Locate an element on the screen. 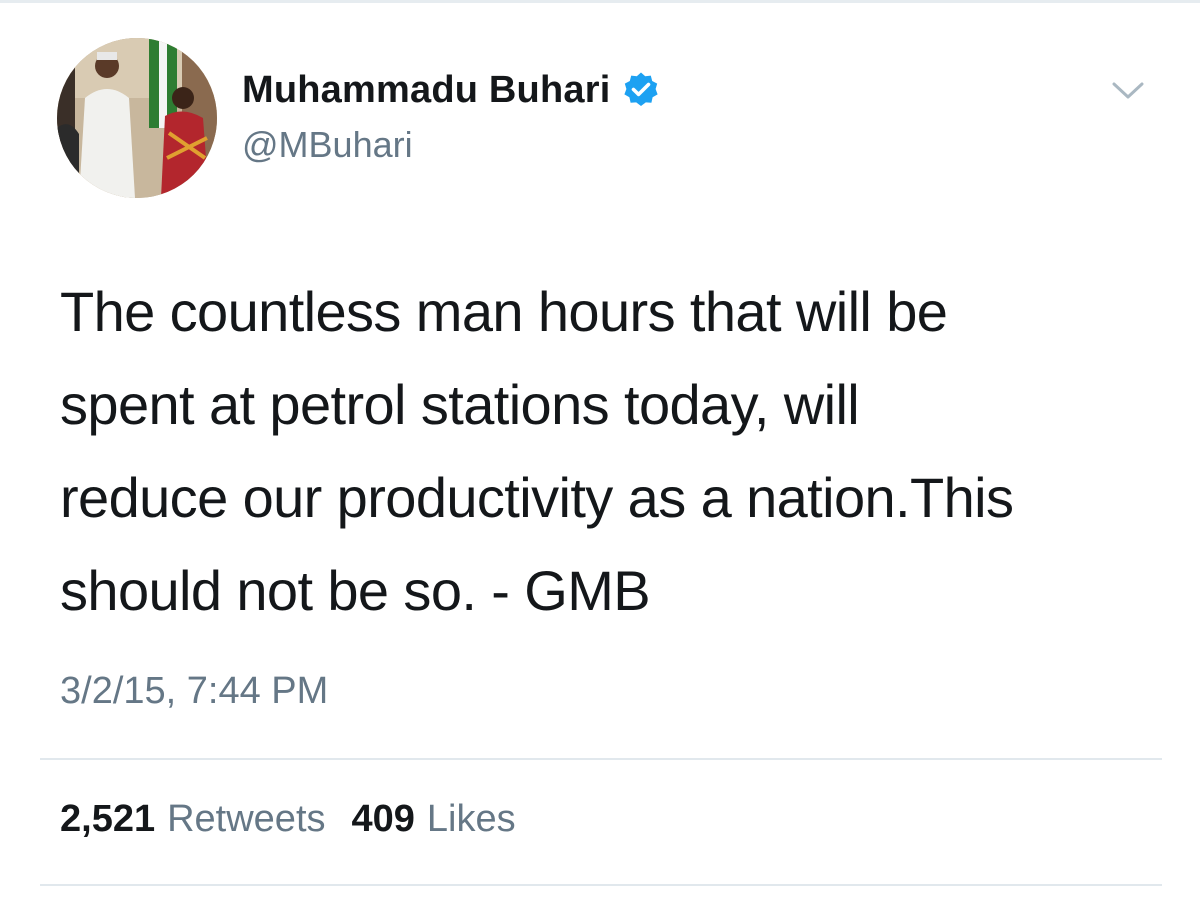  author-name-row: Muhammadu Buhari is located at coordinates (451, 90).